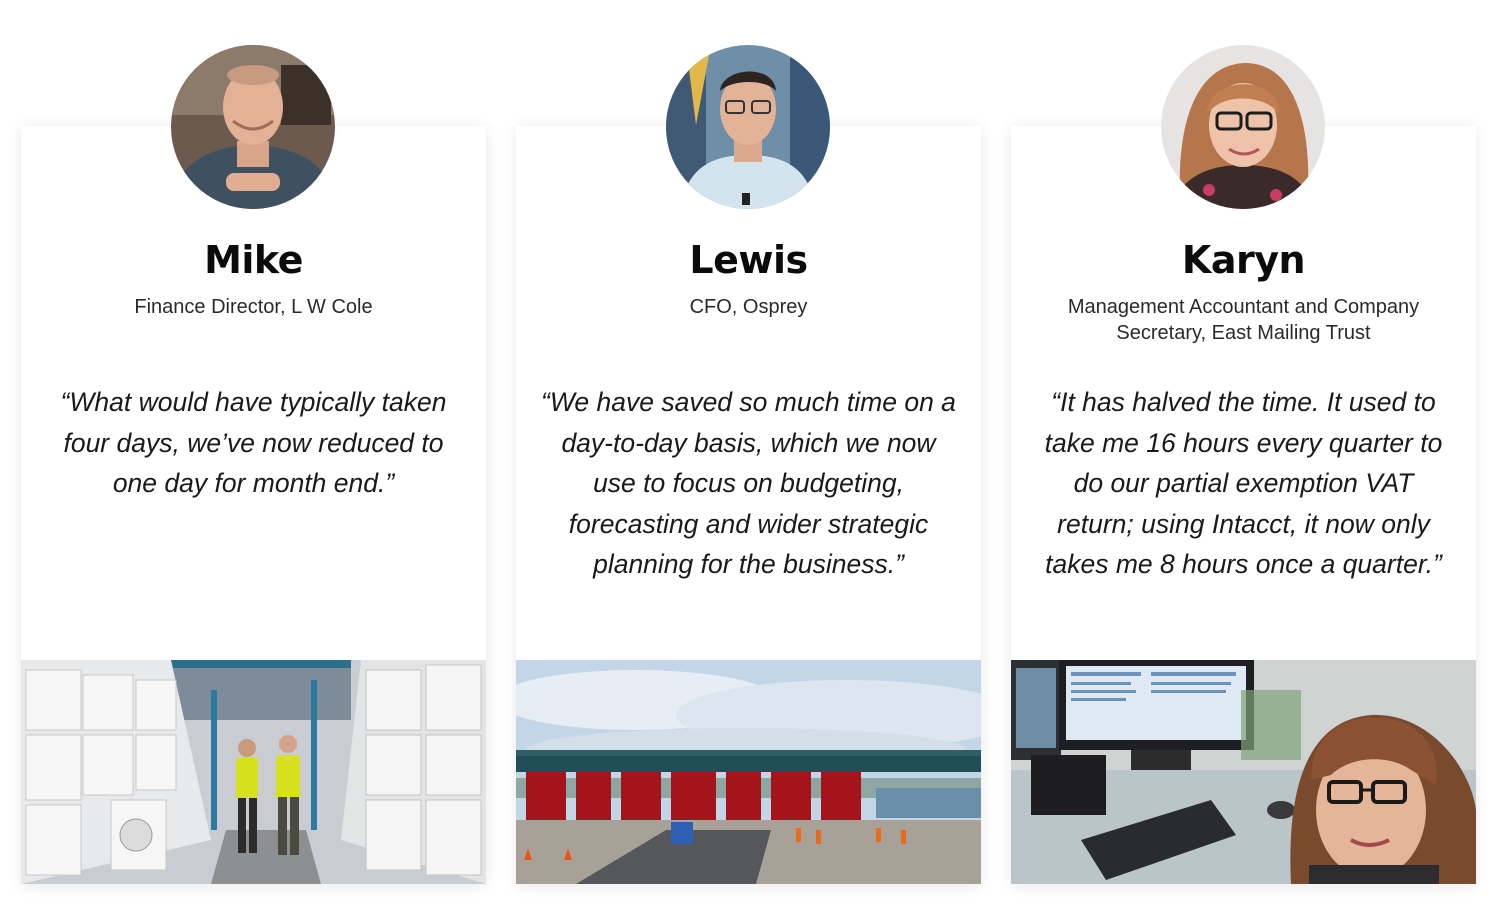 The height and width of the screenshot is (903, 1491). What do you see at coordinates (253, 307) in the screenshot?
I see `person-role: Finance Director, L W Cole` at bounding box center [253, 307].